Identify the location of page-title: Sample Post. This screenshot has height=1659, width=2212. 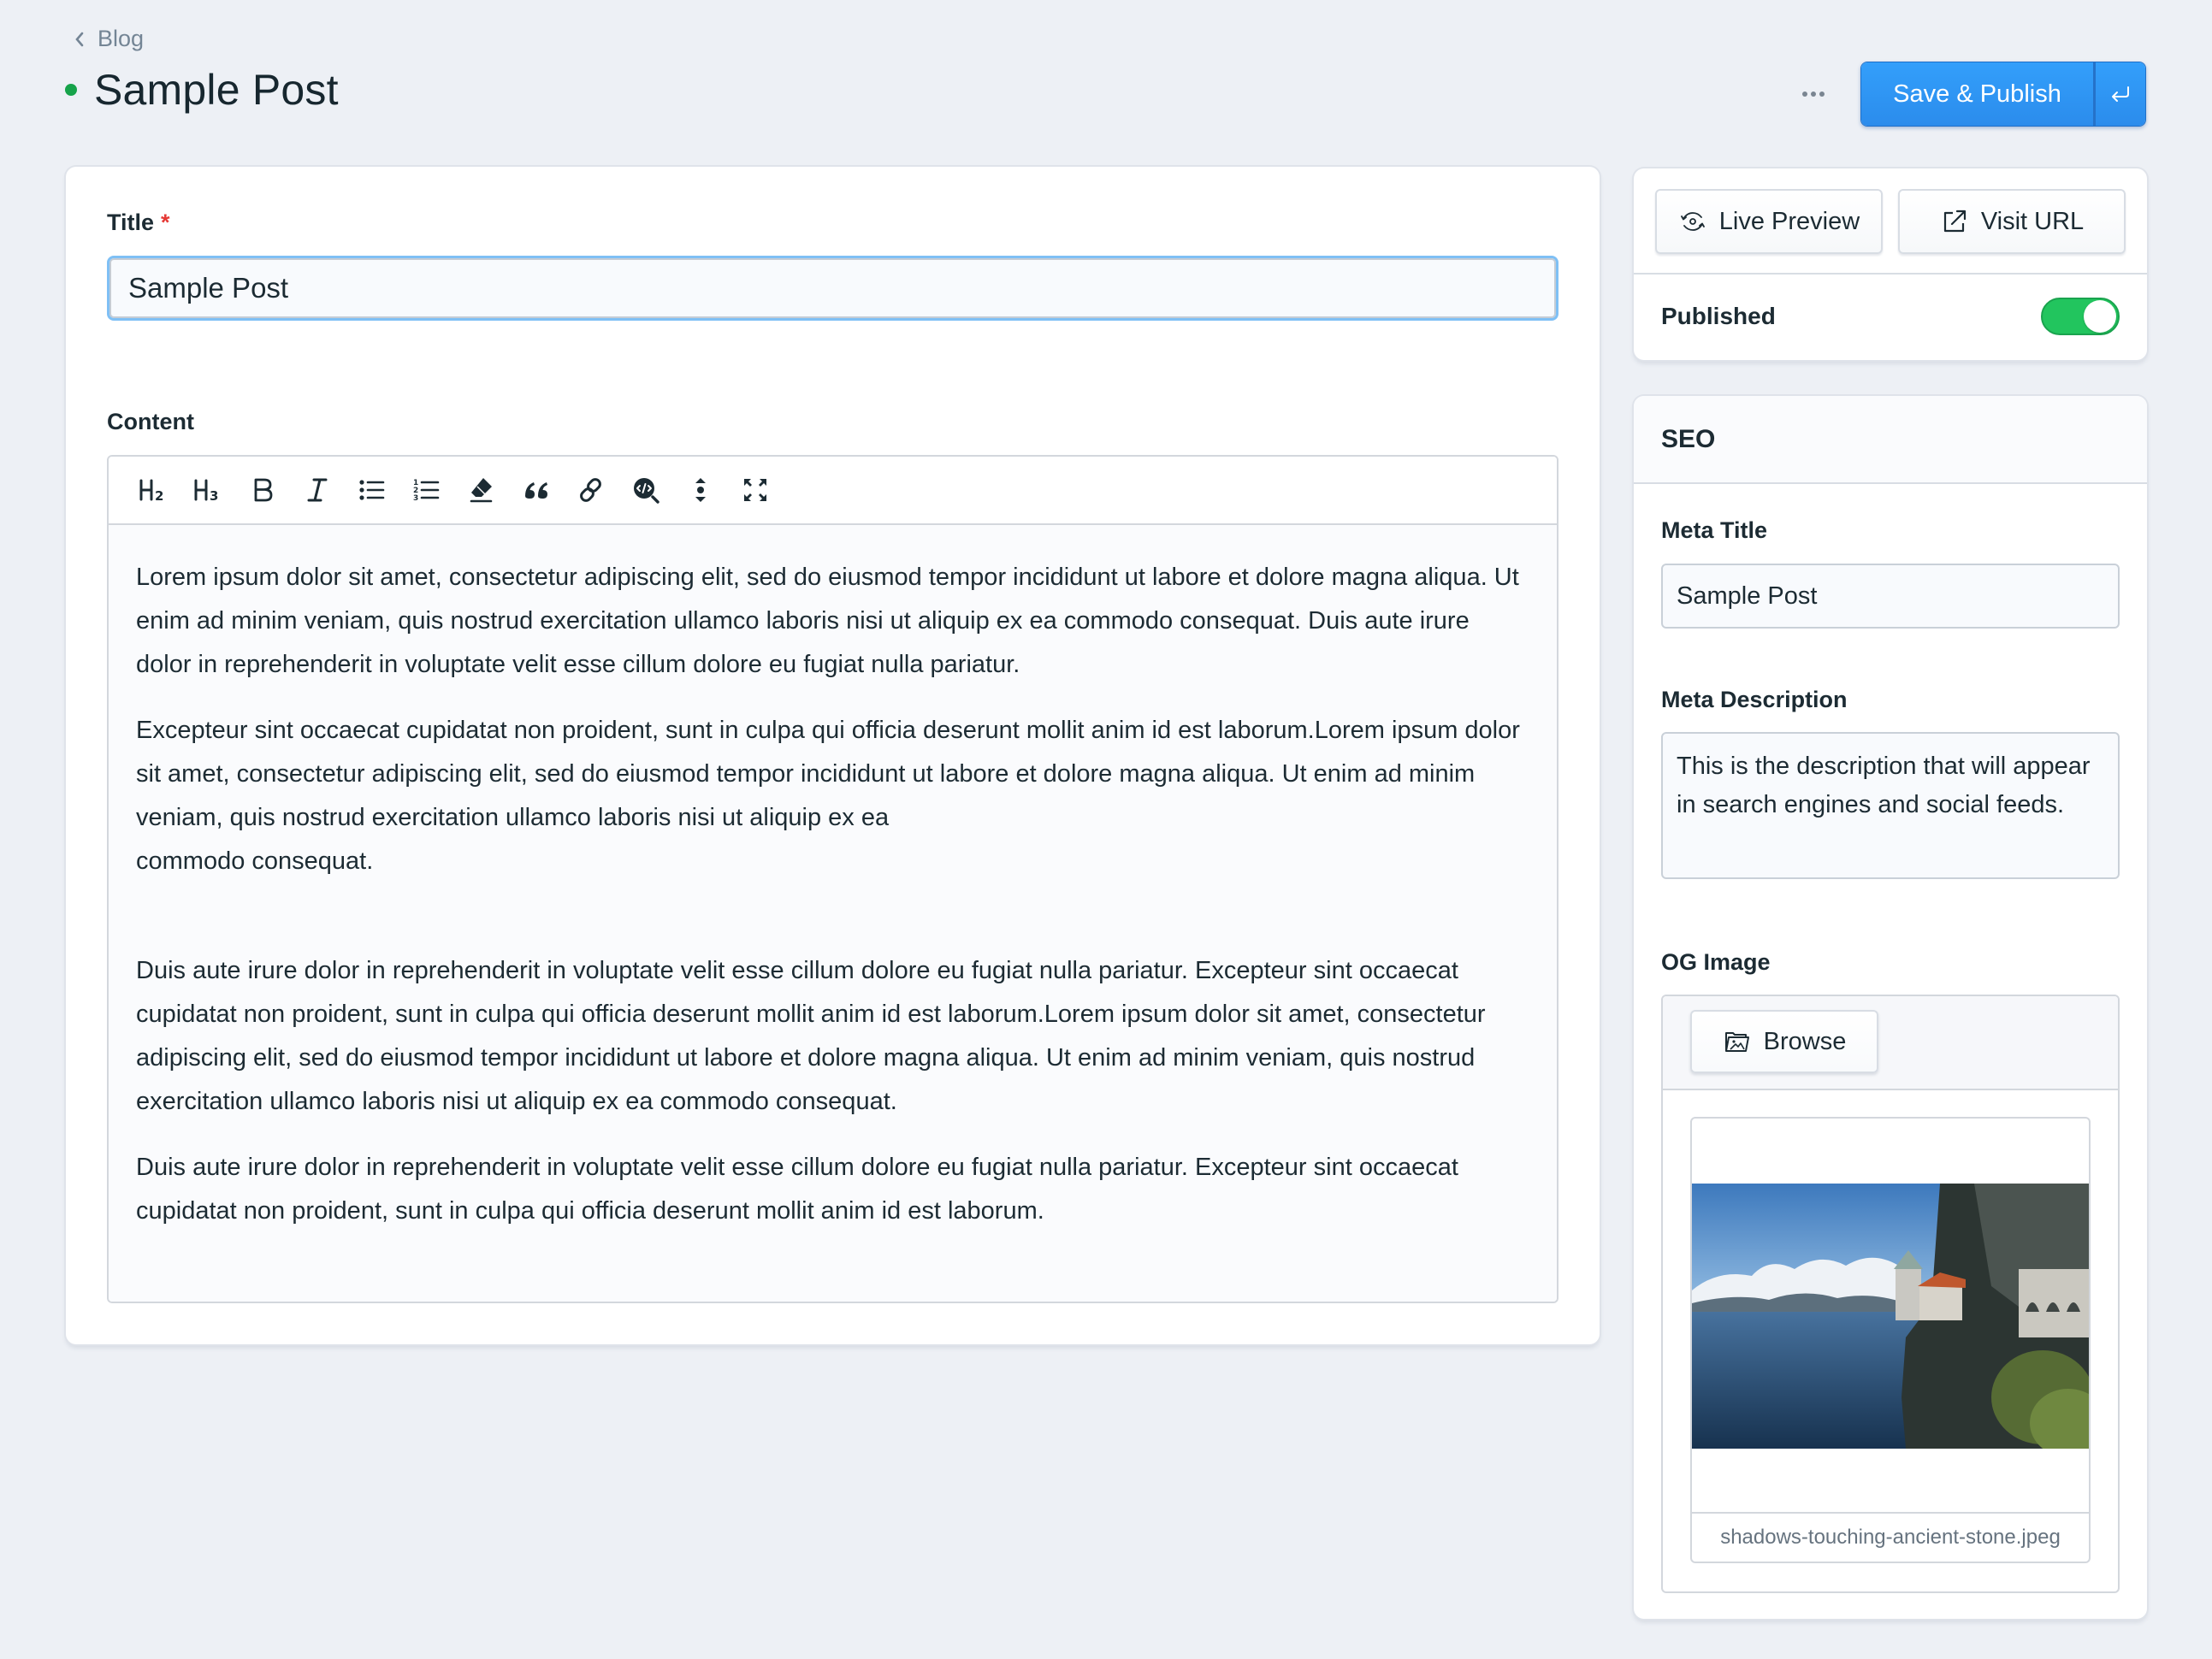
(216, 90).